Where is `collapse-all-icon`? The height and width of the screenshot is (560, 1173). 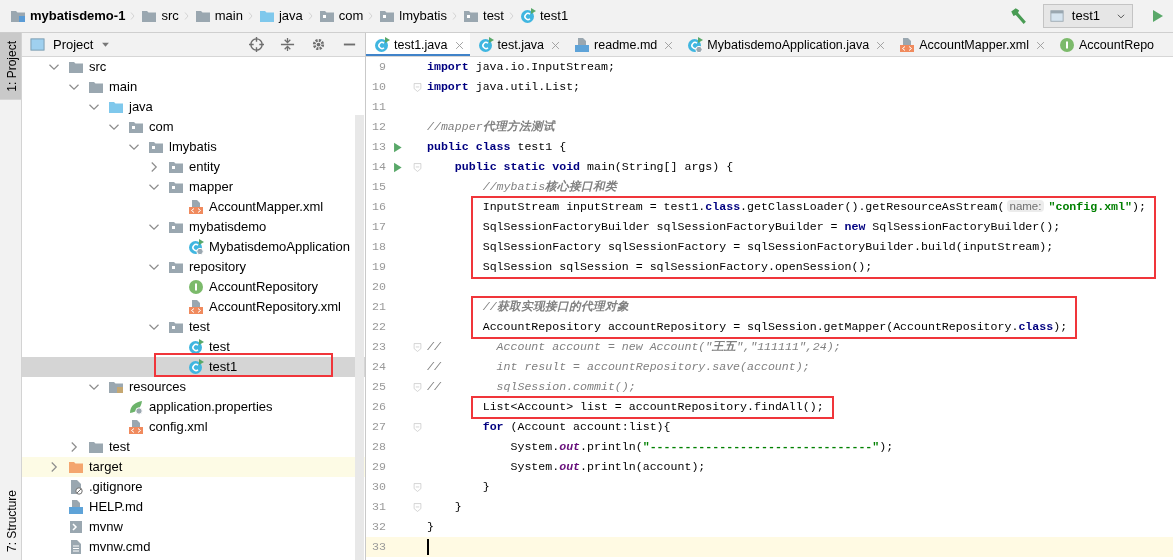
collapse-all-icon is located at coordinates (287, 44).